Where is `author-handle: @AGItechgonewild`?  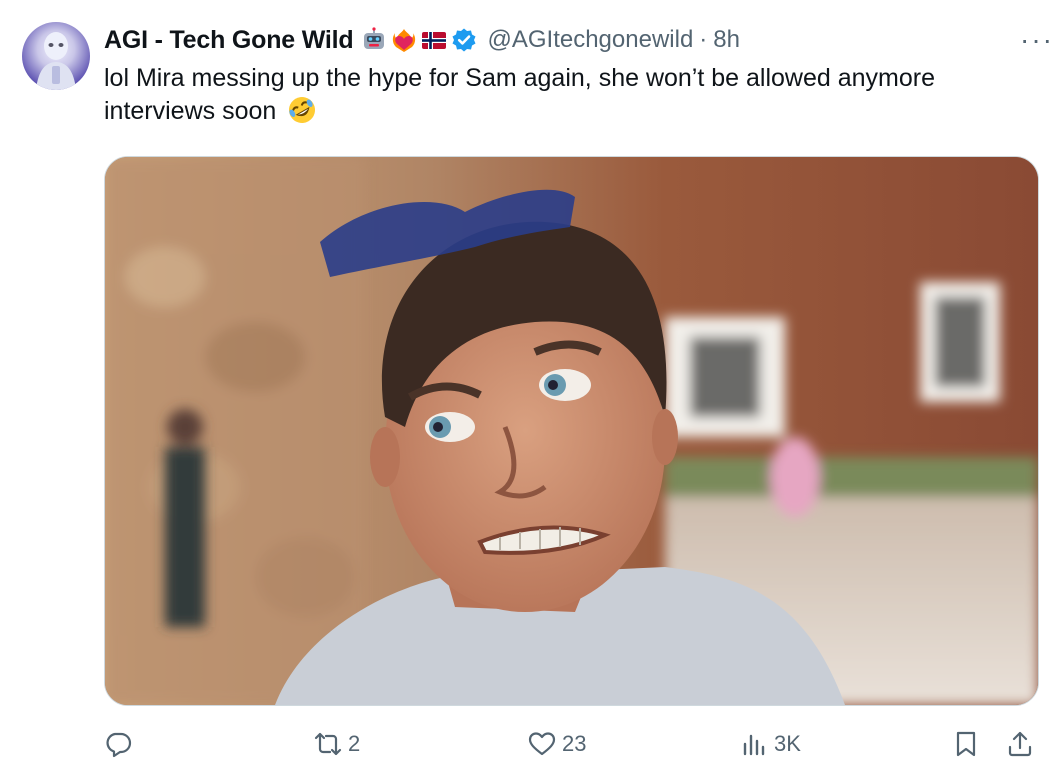 author-handle: @AGItechgonewild is located at coordinates (590, 40).